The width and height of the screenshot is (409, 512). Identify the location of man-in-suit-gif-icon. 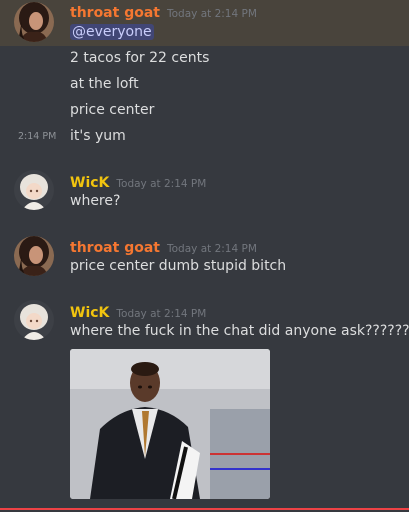
(170, 424).